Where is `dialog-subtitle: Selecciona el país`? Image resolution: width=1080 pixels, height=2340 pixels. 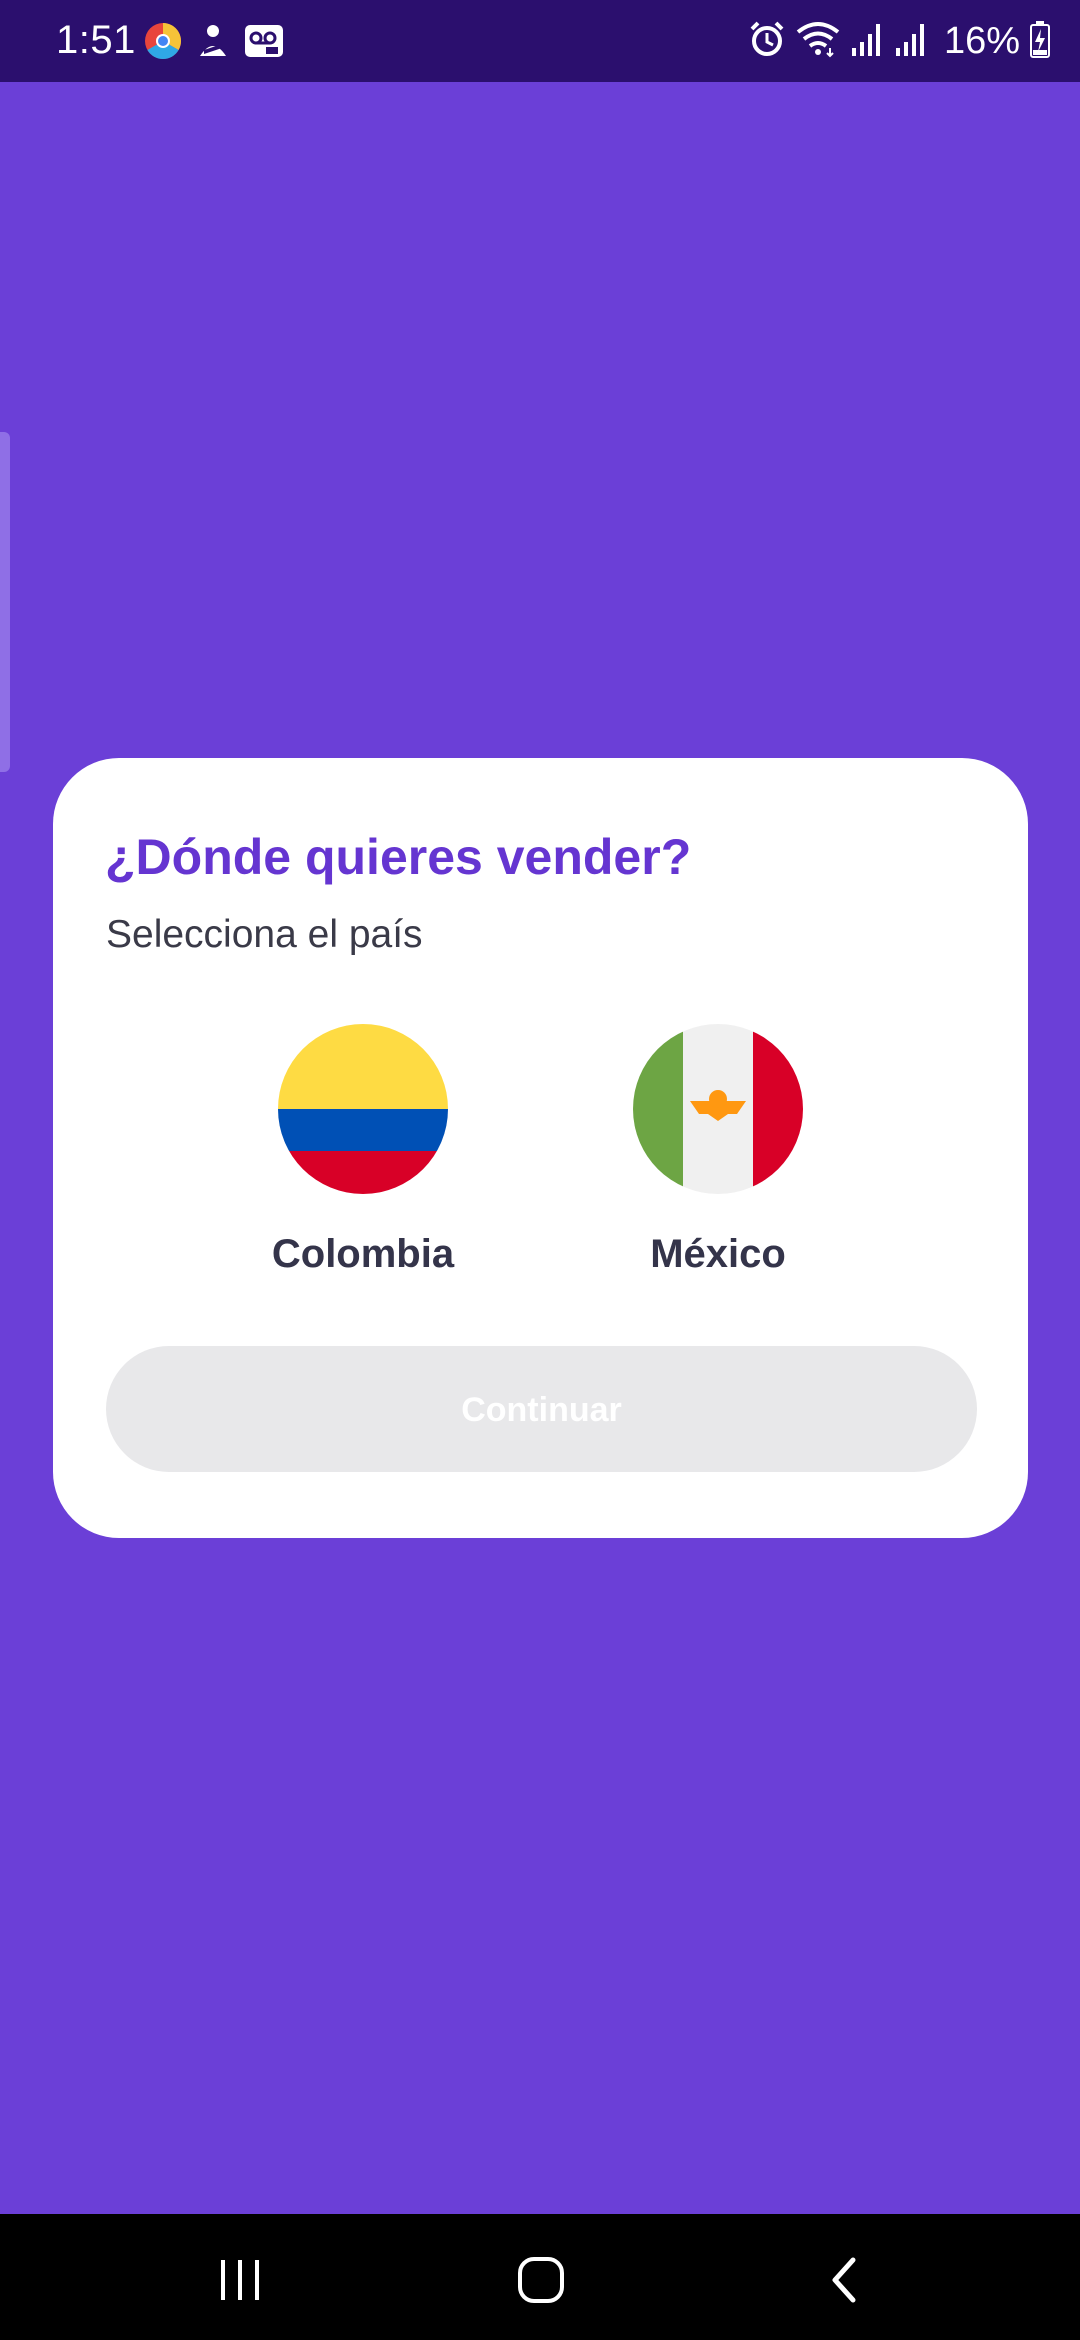 dialog-subtitle: Selecciona el país is located at coordinates (264, 934).